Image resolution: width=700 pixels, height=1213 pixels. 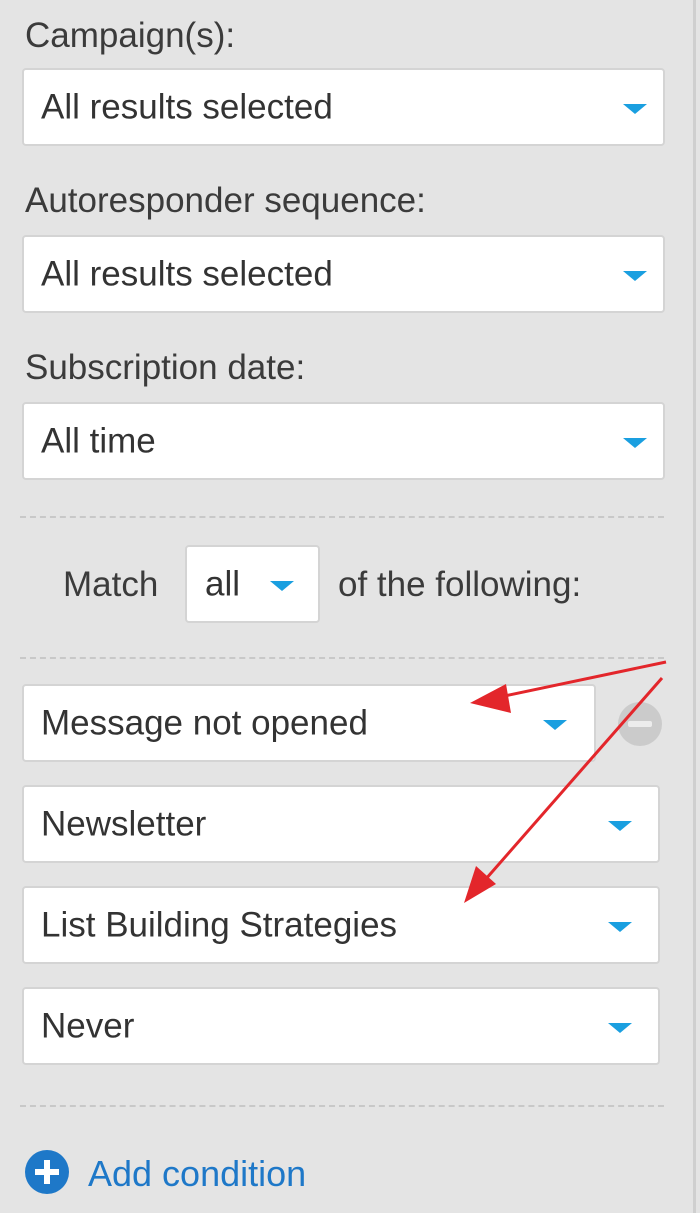 What do you see at coordinates (47, 1172) in the screenshot?
I see `plus-circle-icon` at bounding box center [47, 1172].